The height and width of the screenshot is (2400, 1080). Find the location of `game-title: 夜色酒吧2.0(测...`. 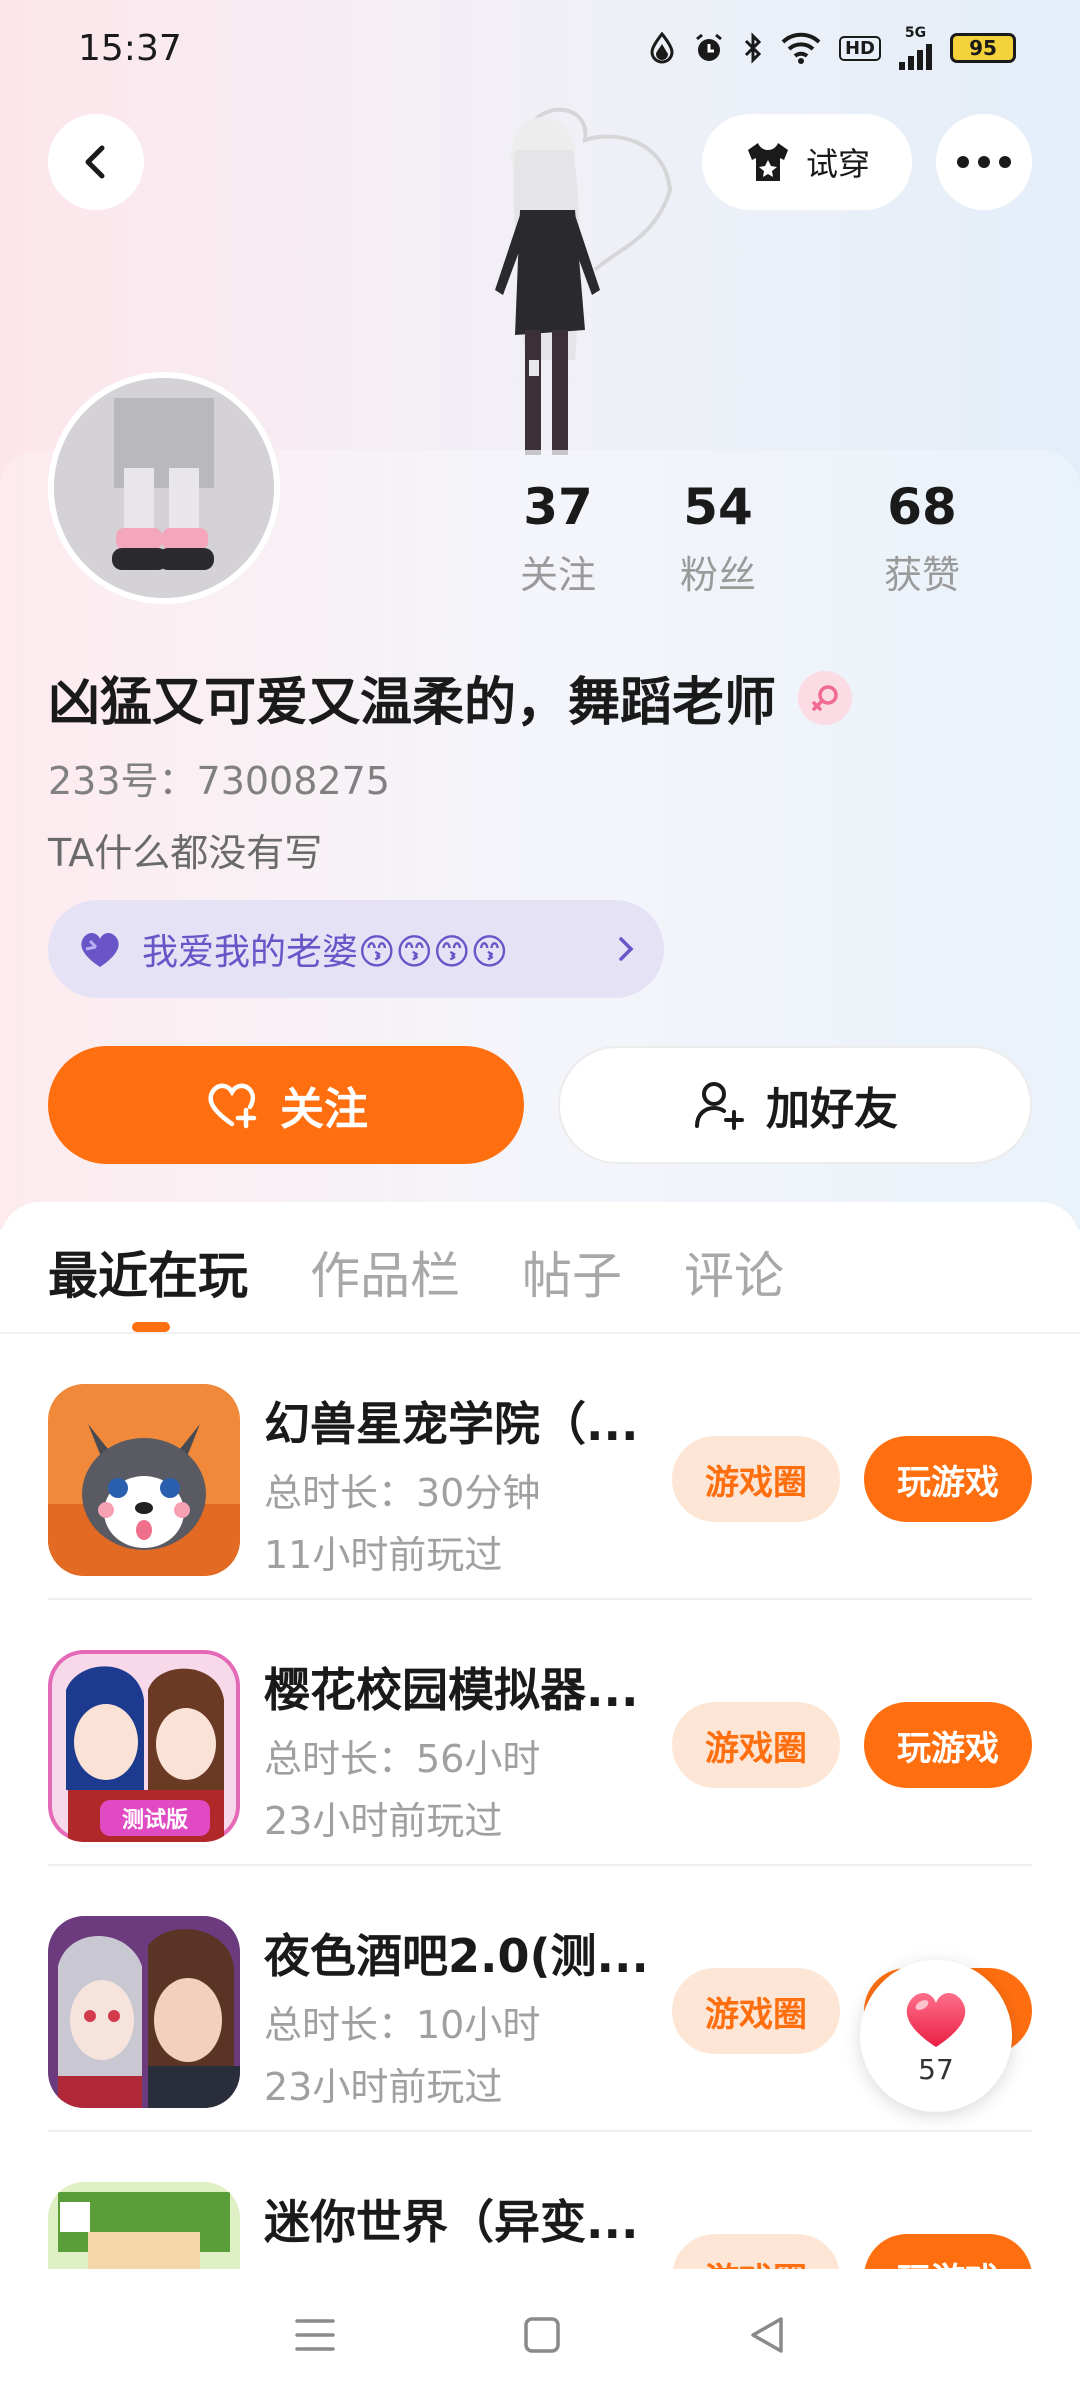

game-title: 夜色酒吧2.0(测... is located at coordinates (454, 1956).